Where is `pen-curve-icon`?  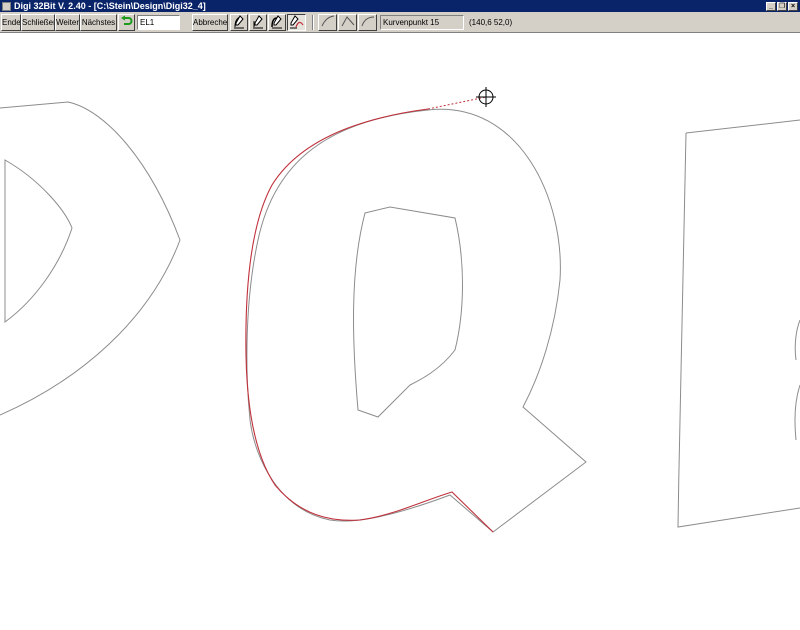 pen-curve-icon is located at coordinates (239, 22).